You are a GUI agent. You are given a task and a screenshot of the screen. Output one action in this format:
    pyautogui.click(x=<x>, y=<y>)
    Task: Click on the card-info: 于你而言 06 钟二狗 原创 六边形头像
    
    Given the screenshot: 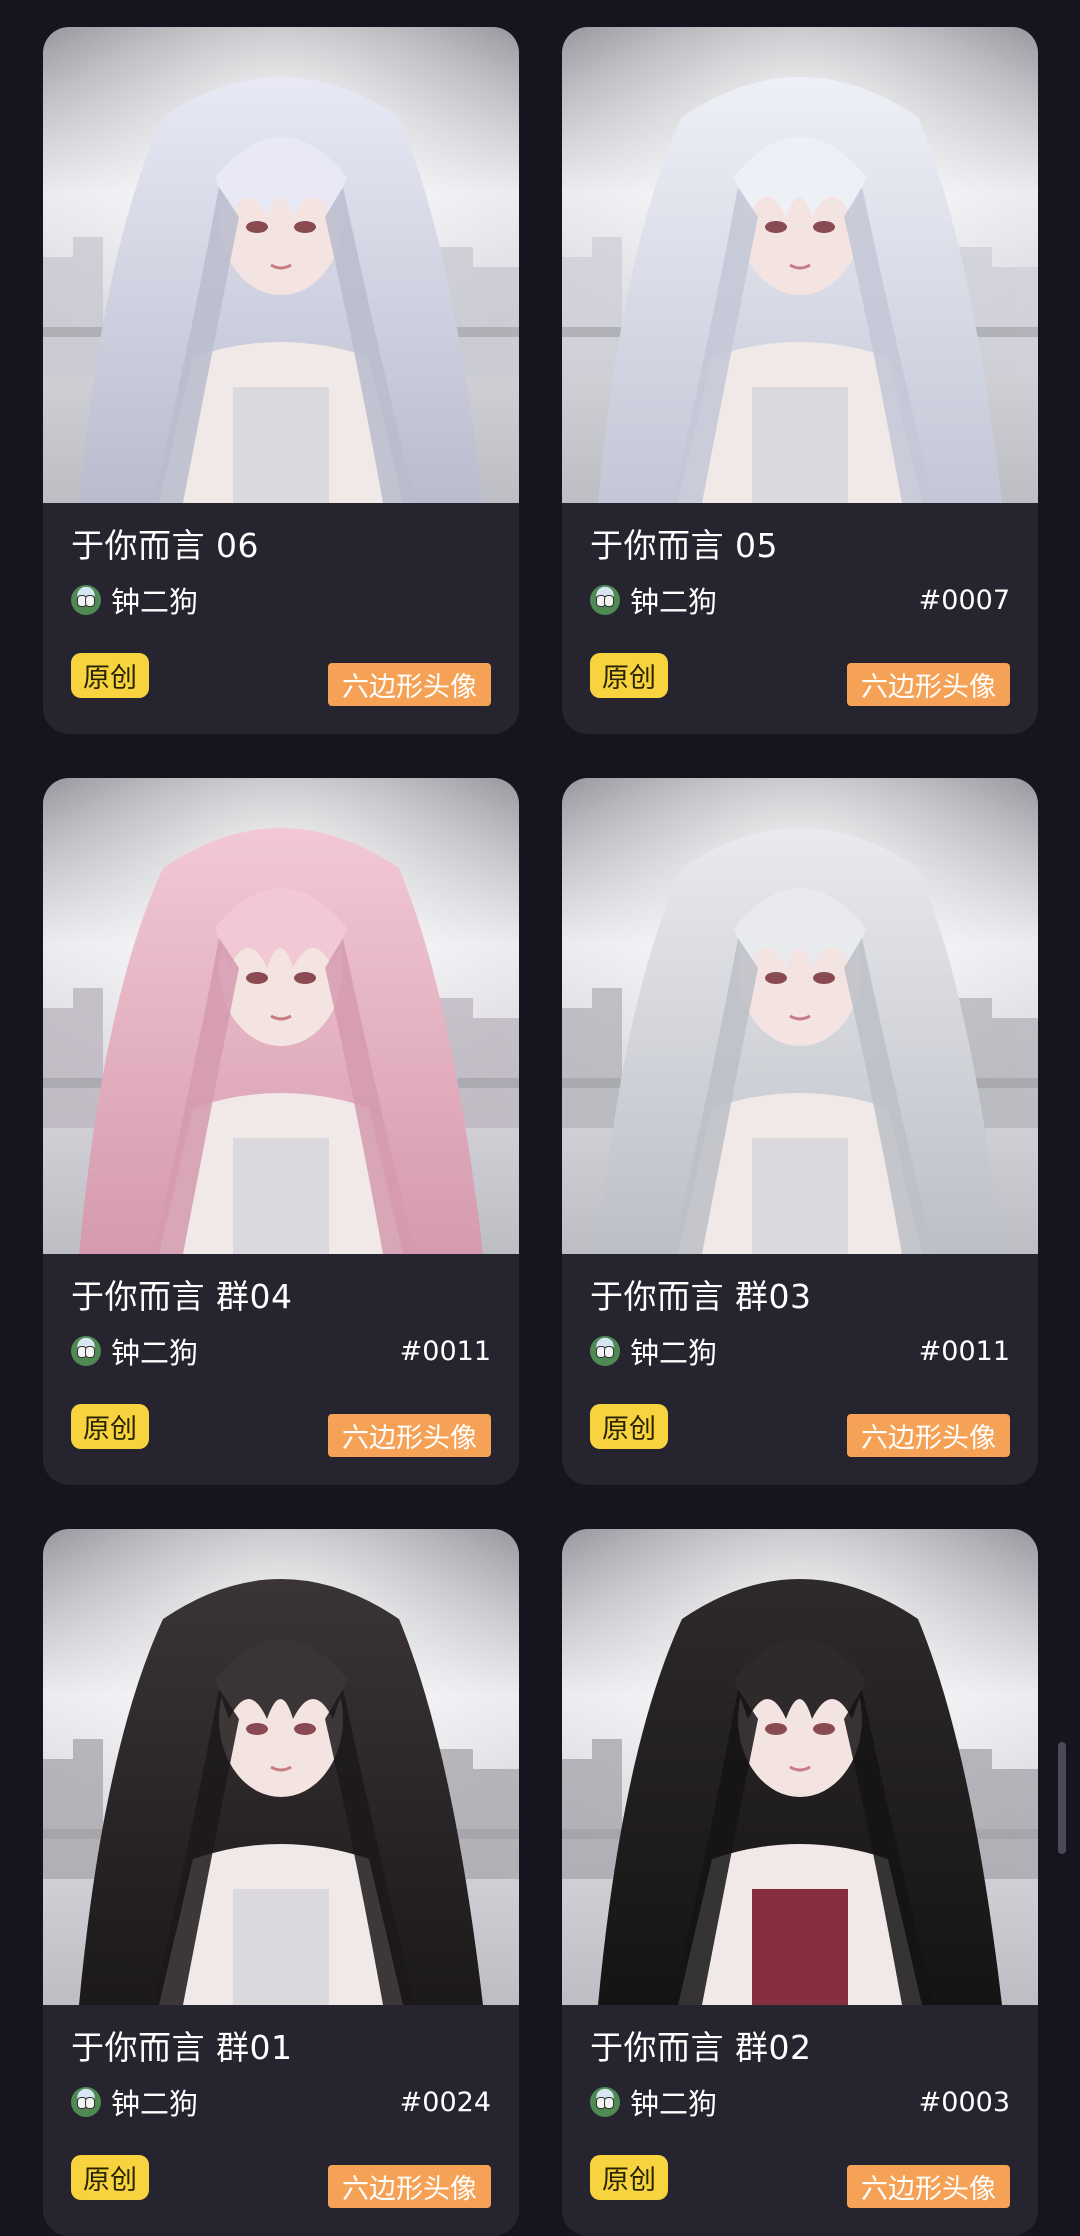 What is the action you would take?
    pyautogui.click(x=281, y=618)
    